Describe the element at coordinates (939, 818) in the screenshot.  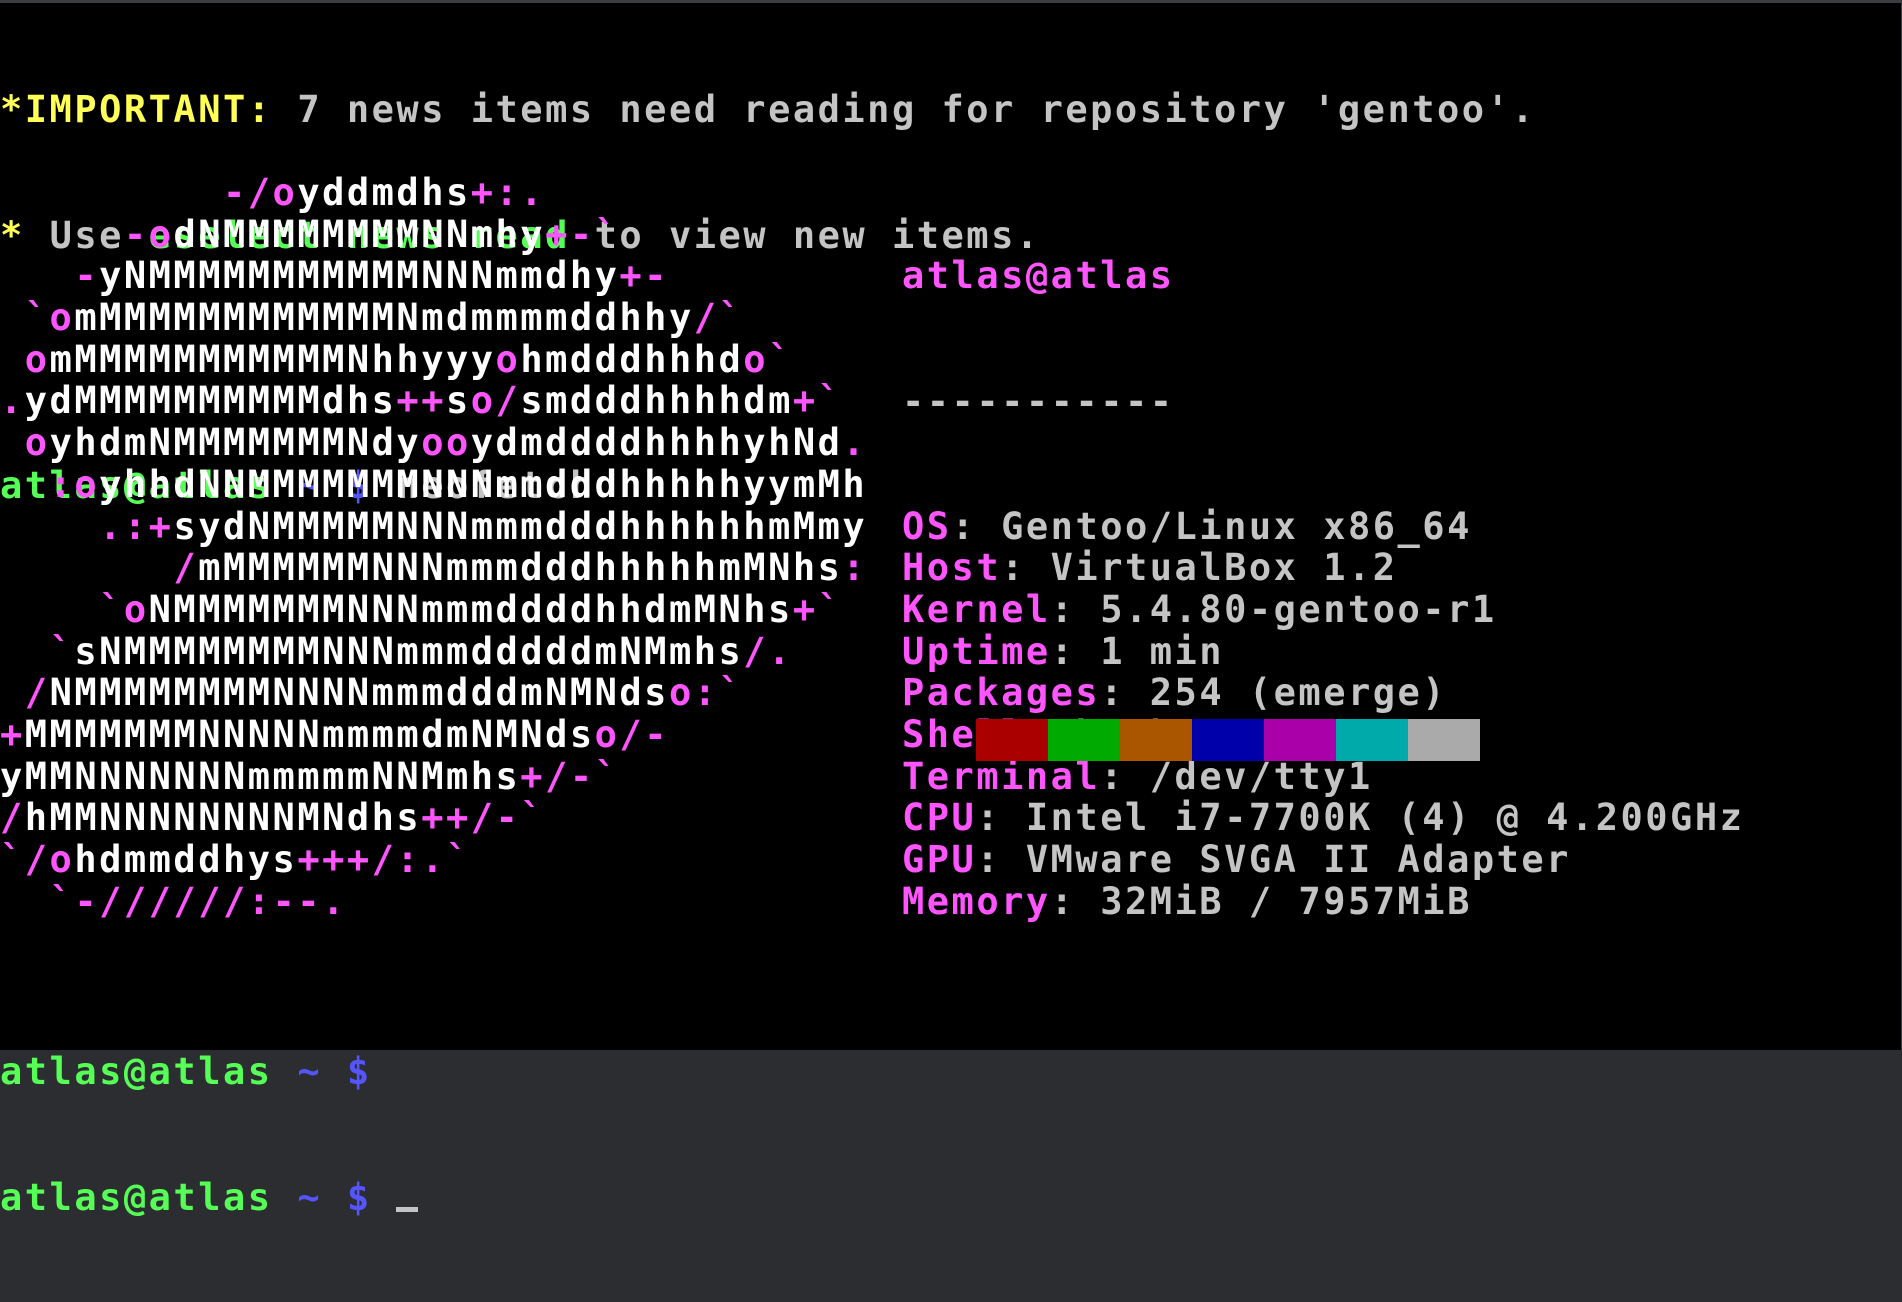
I see `info-key: CPU` at that location.